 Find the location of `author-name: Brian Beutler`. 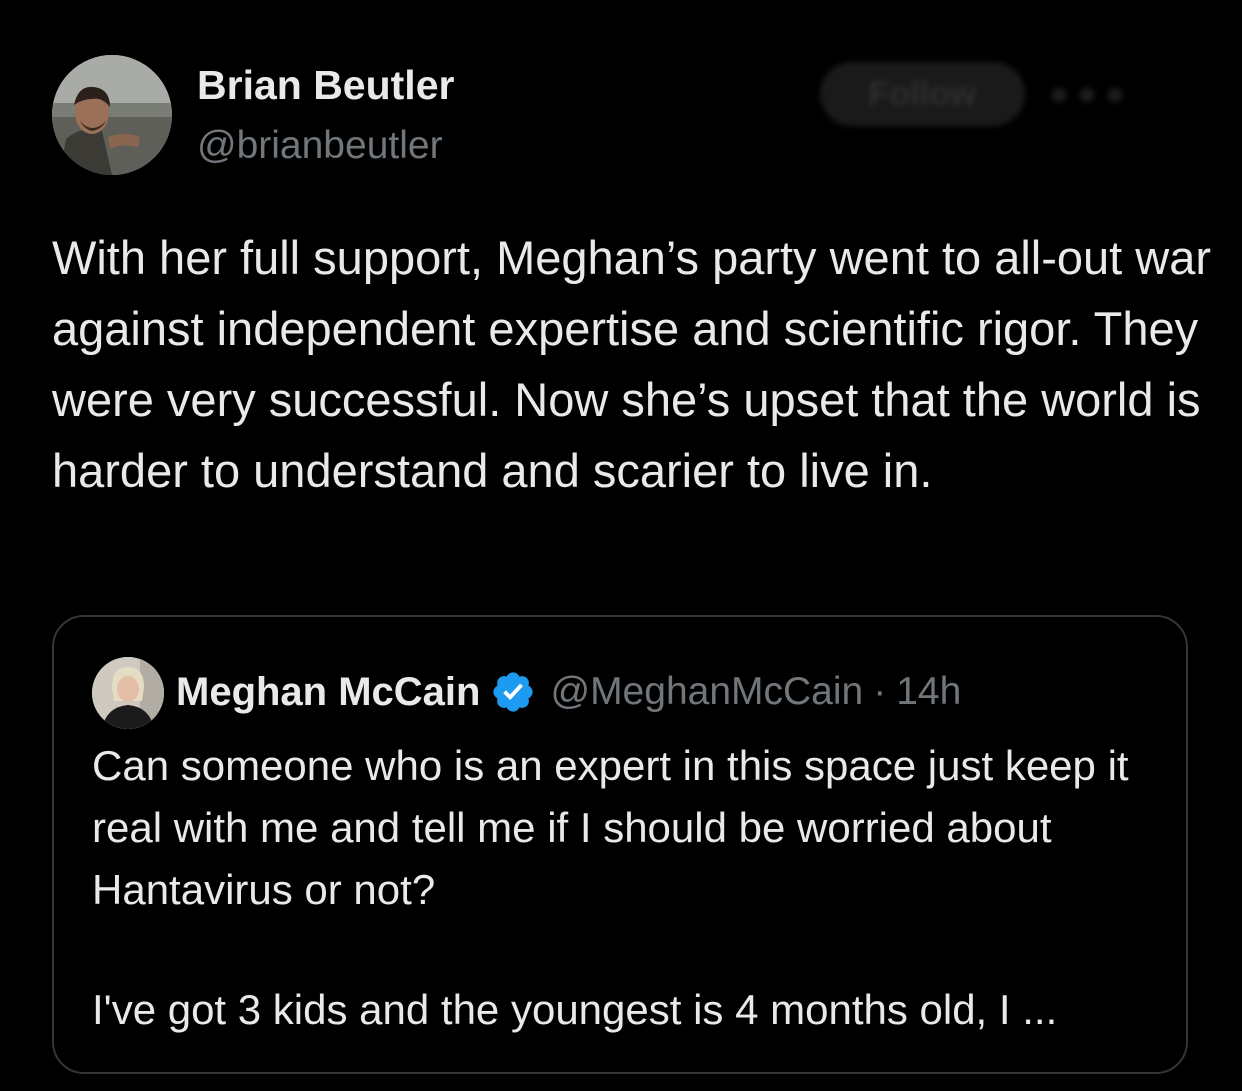

author-name: Brian Beutler is located at coordinates (325, 85).